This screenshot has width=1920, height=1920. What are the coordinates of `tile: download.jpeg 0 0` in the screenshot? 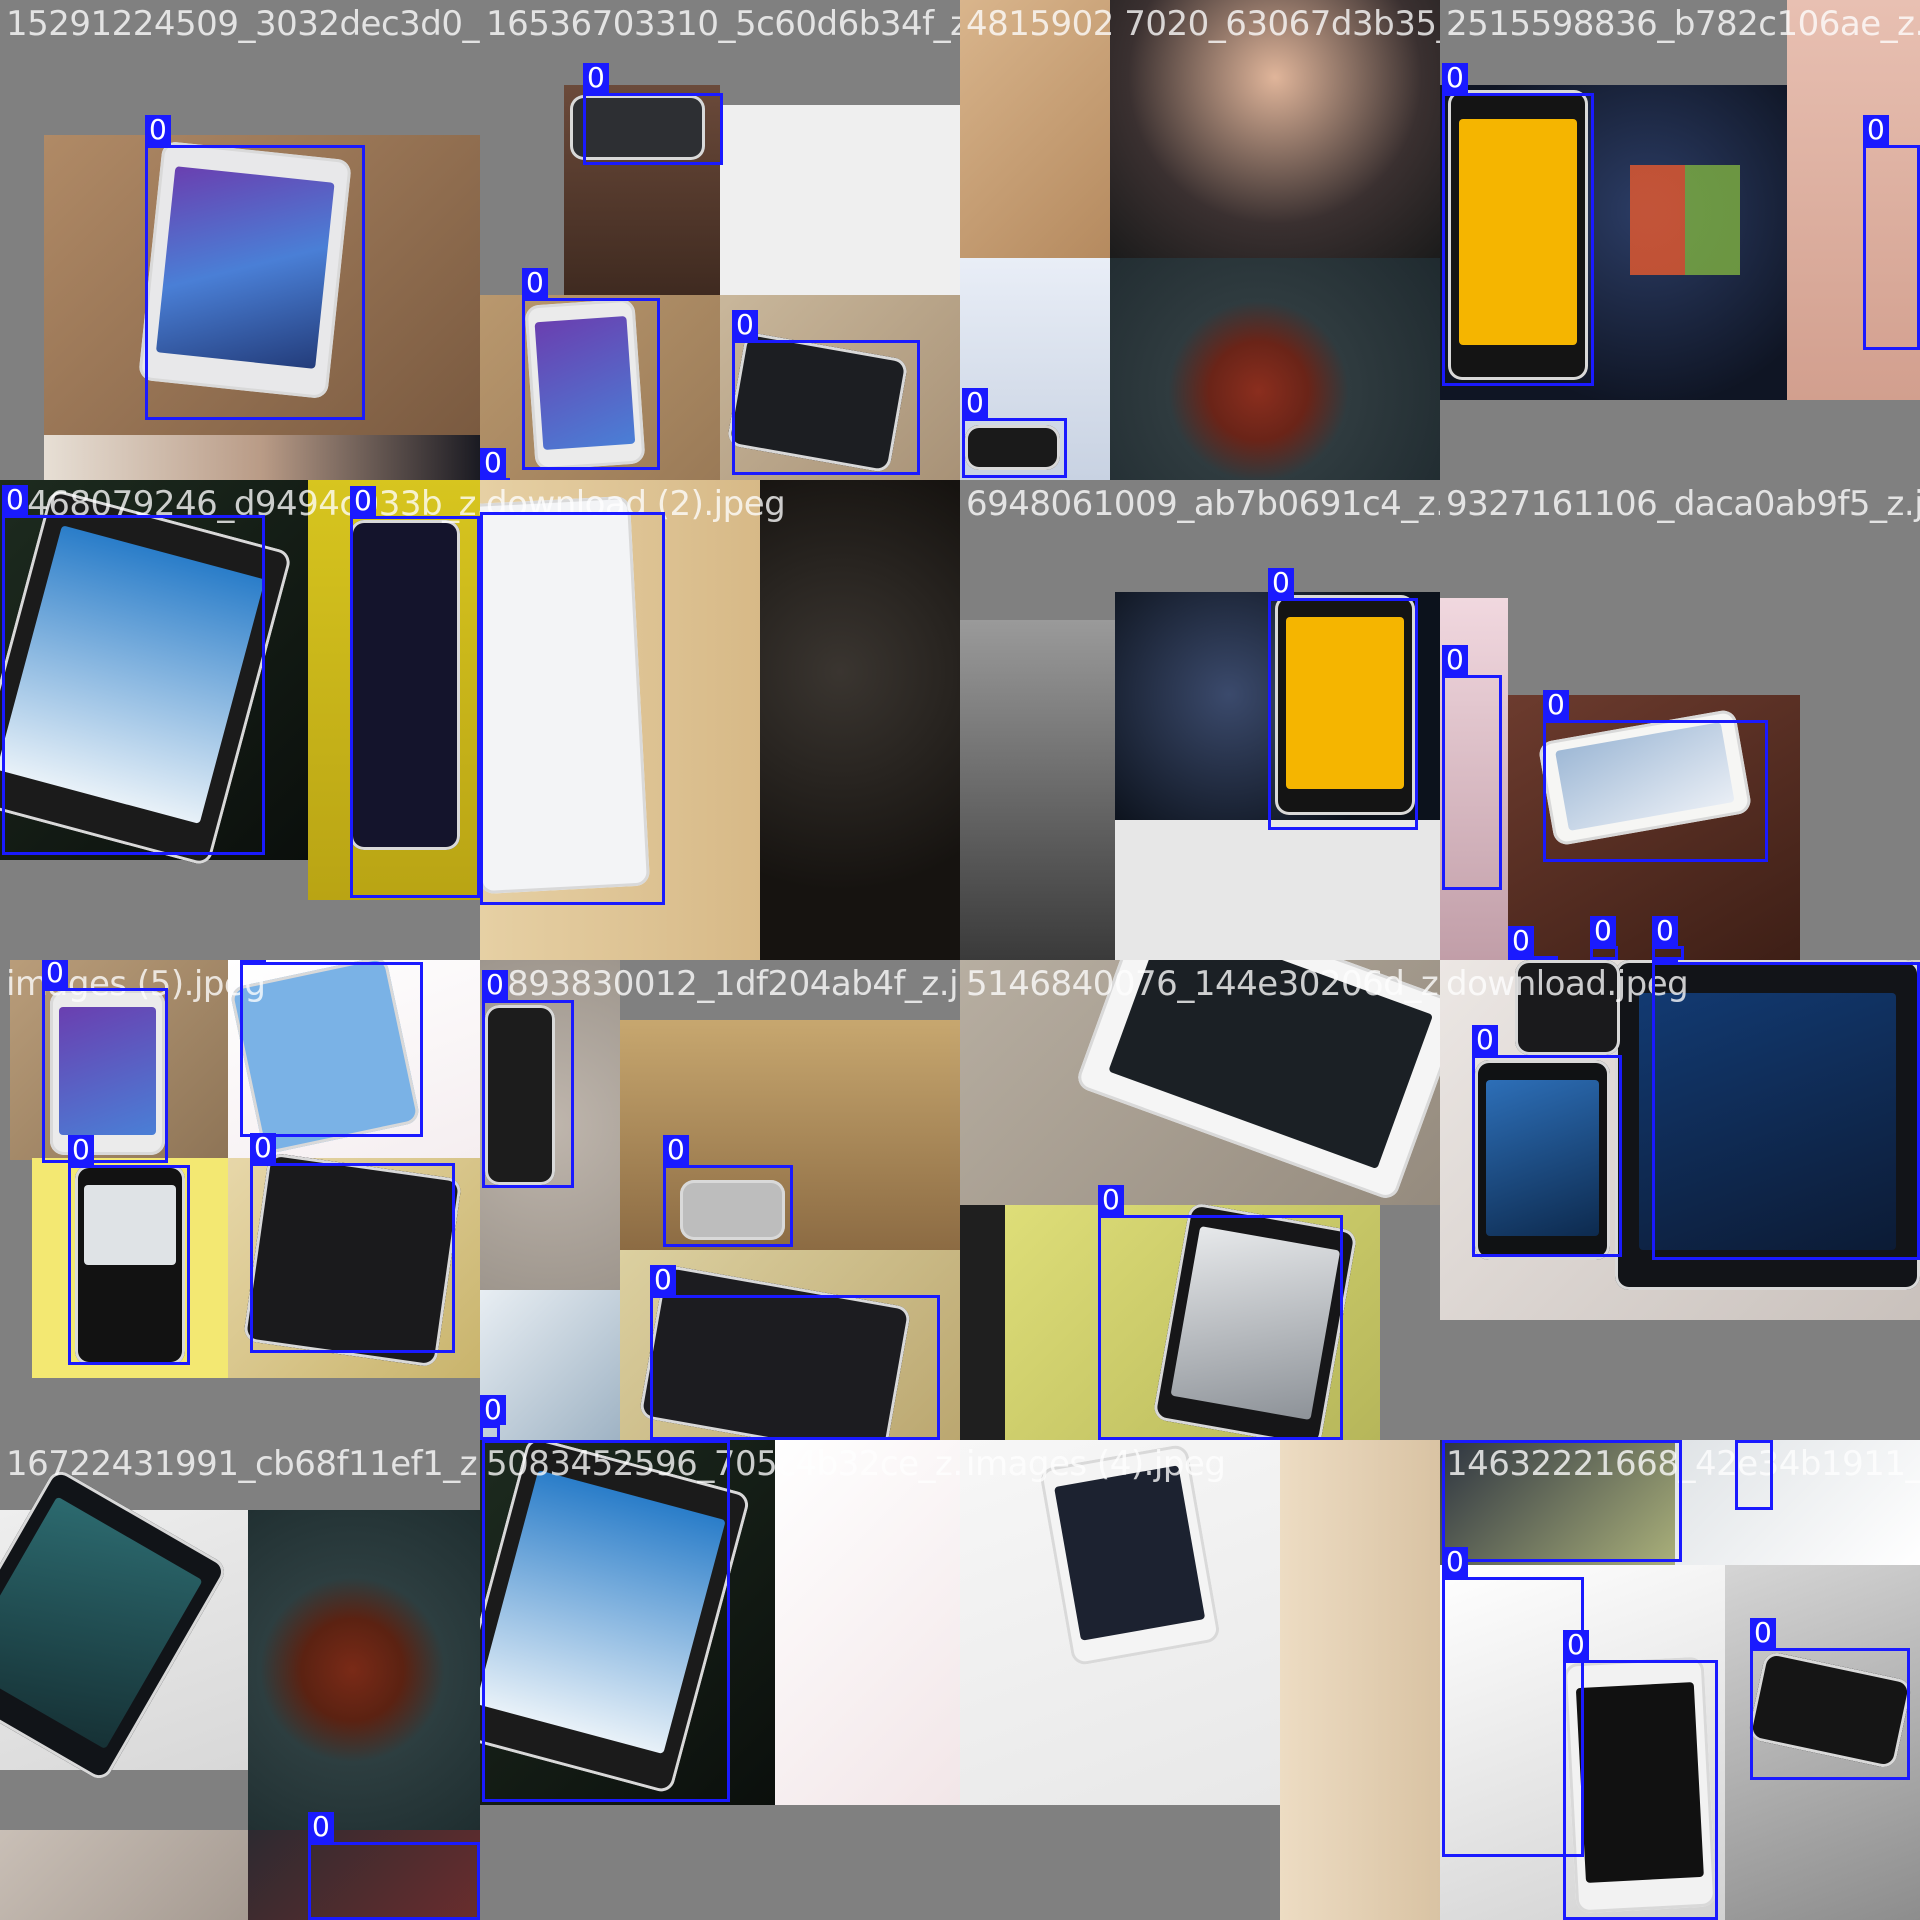 It's located at (1680, 1200).